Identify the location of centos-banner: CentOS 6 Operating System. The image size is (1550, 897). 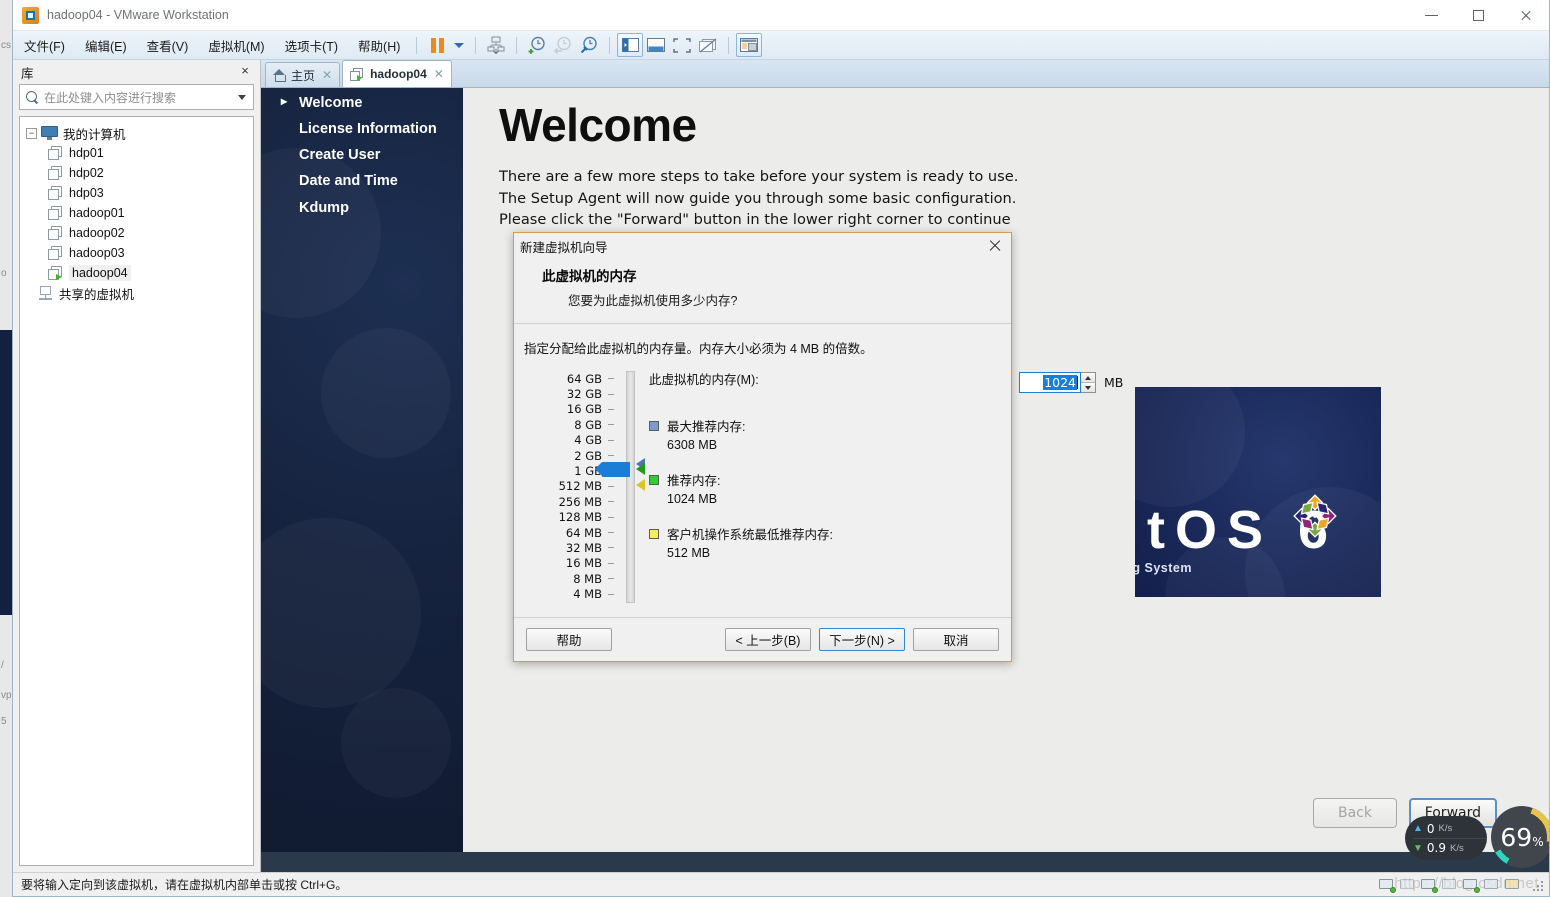
(1258, 492).